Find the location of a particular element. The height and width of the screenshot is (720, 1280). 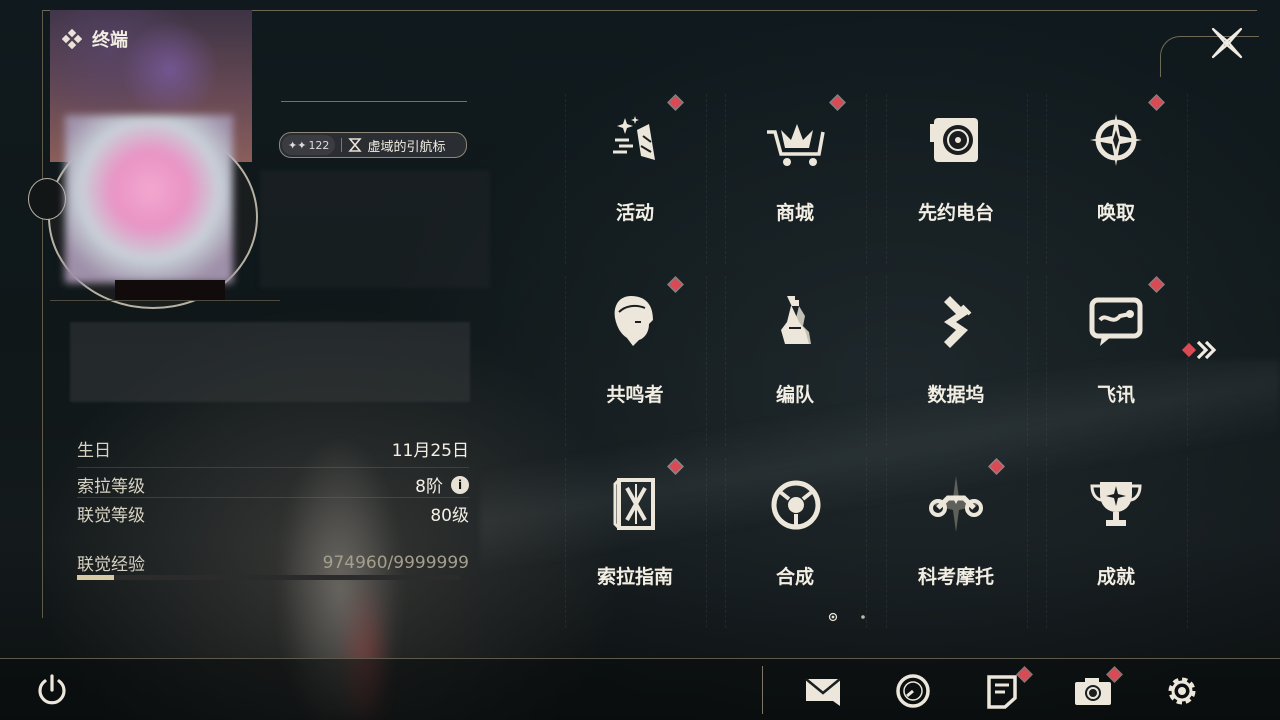

frame-line-left is located at coordinates (42, 314).